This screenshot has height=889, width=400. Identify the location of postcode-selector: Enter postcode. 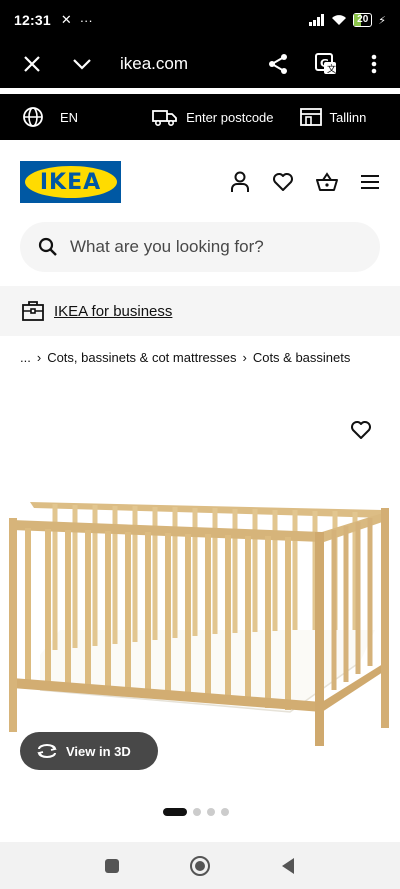
(213, 117).